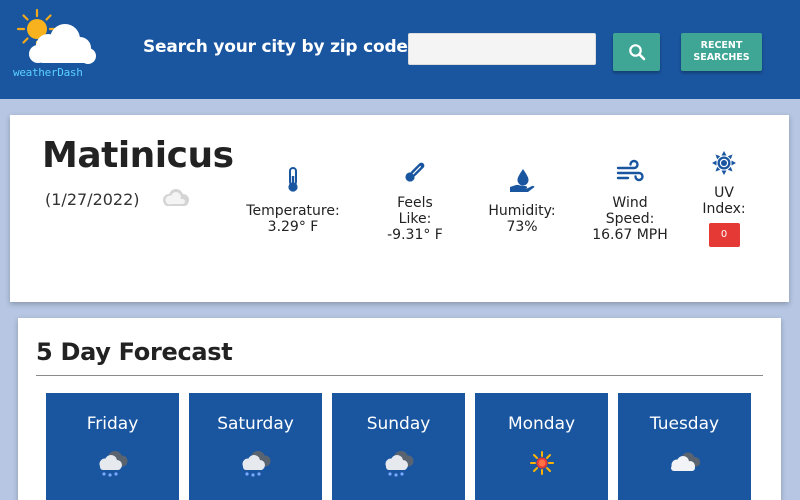 Image resolution: width=800 pixels, height=500 pixels. What do you see at coordinates (112, 424) in the screenshot?
I see `forecast-day-name: Friday` at bounding box center [112, 424].